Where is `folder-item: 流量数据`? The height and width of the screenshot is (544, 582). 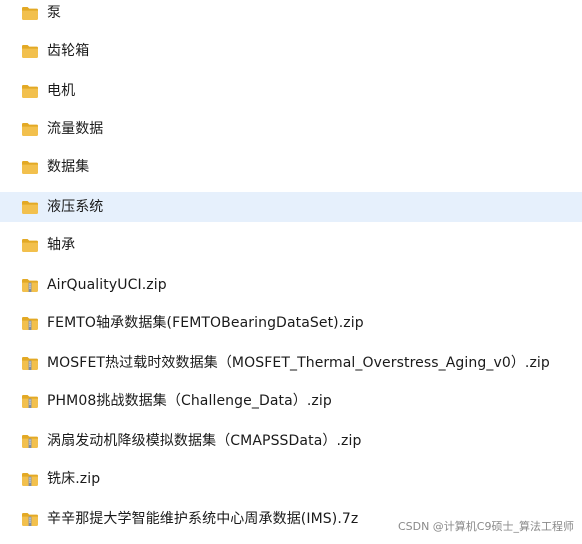 folder-item: 流量数据 is located at coordinates (291, 129).